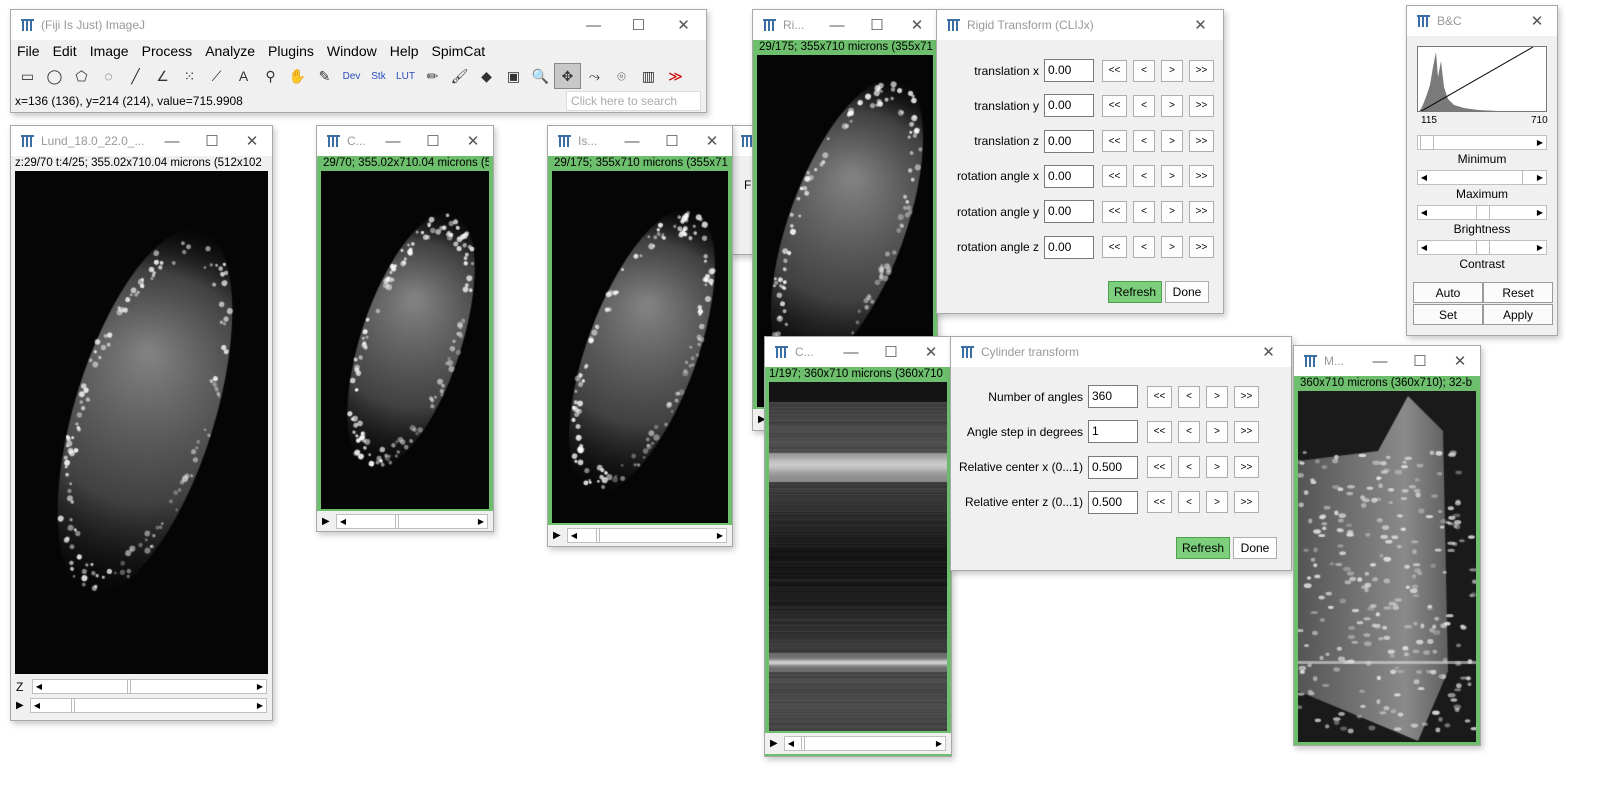 The image size is (1600, 800). Describe the element at coordinates (1448, 314) in the screenshot. I see `set-button: Set` at that location.